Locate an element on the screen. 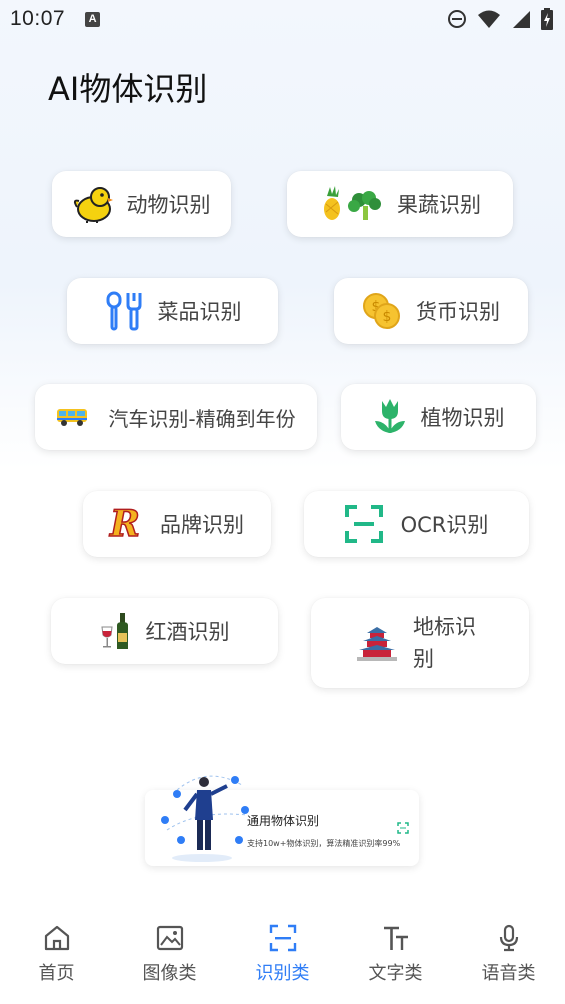 The height and width of the screenshot is (1004, 565). card-label: 红酒识别 is located at coordinates (187, 632).